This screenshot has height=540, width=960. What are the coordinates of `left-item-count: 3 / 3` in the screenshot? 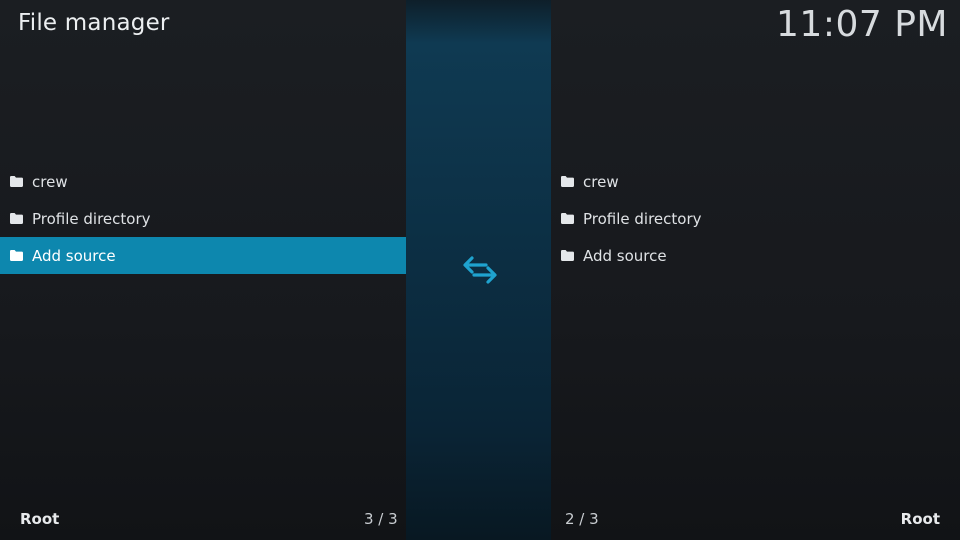 It's located at (381, 519).